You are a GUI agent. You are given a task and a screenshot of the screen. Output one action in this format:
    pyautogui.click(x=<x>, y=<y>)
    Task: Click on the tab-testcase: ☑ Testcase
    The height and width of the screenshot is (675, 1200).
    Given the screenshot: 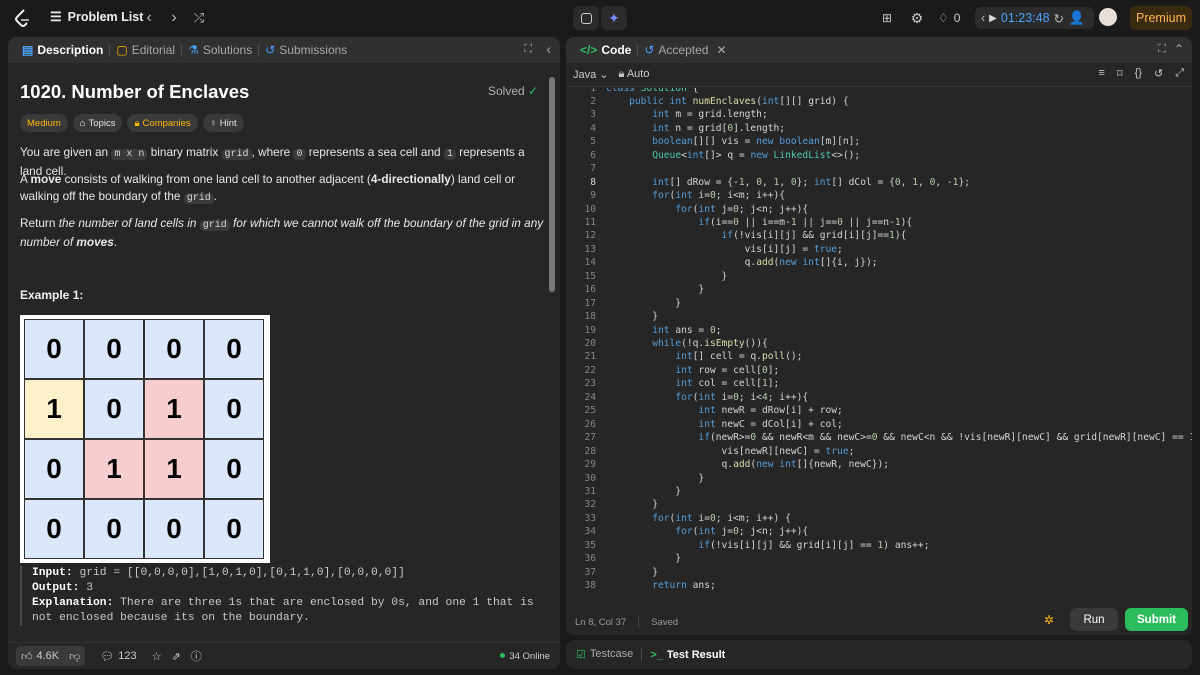 What is the action you would take?
    pyautogui.click(x=604, y=654)
    